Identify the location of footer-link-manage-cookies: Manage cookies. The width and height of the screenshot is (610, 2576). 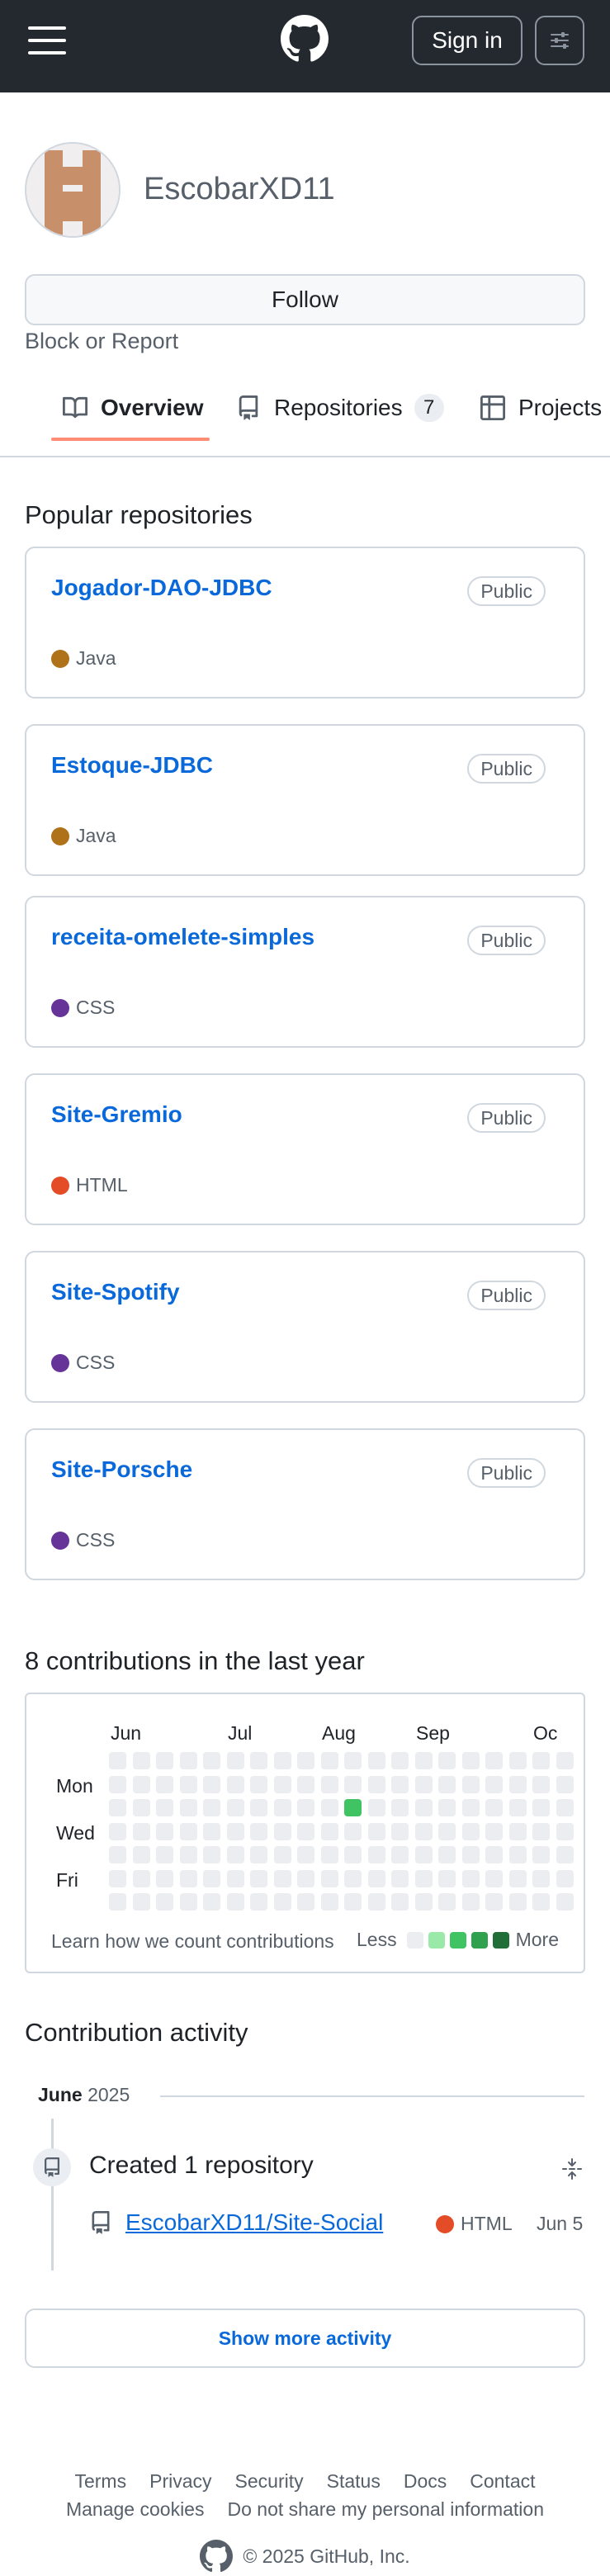
(135, 2509).